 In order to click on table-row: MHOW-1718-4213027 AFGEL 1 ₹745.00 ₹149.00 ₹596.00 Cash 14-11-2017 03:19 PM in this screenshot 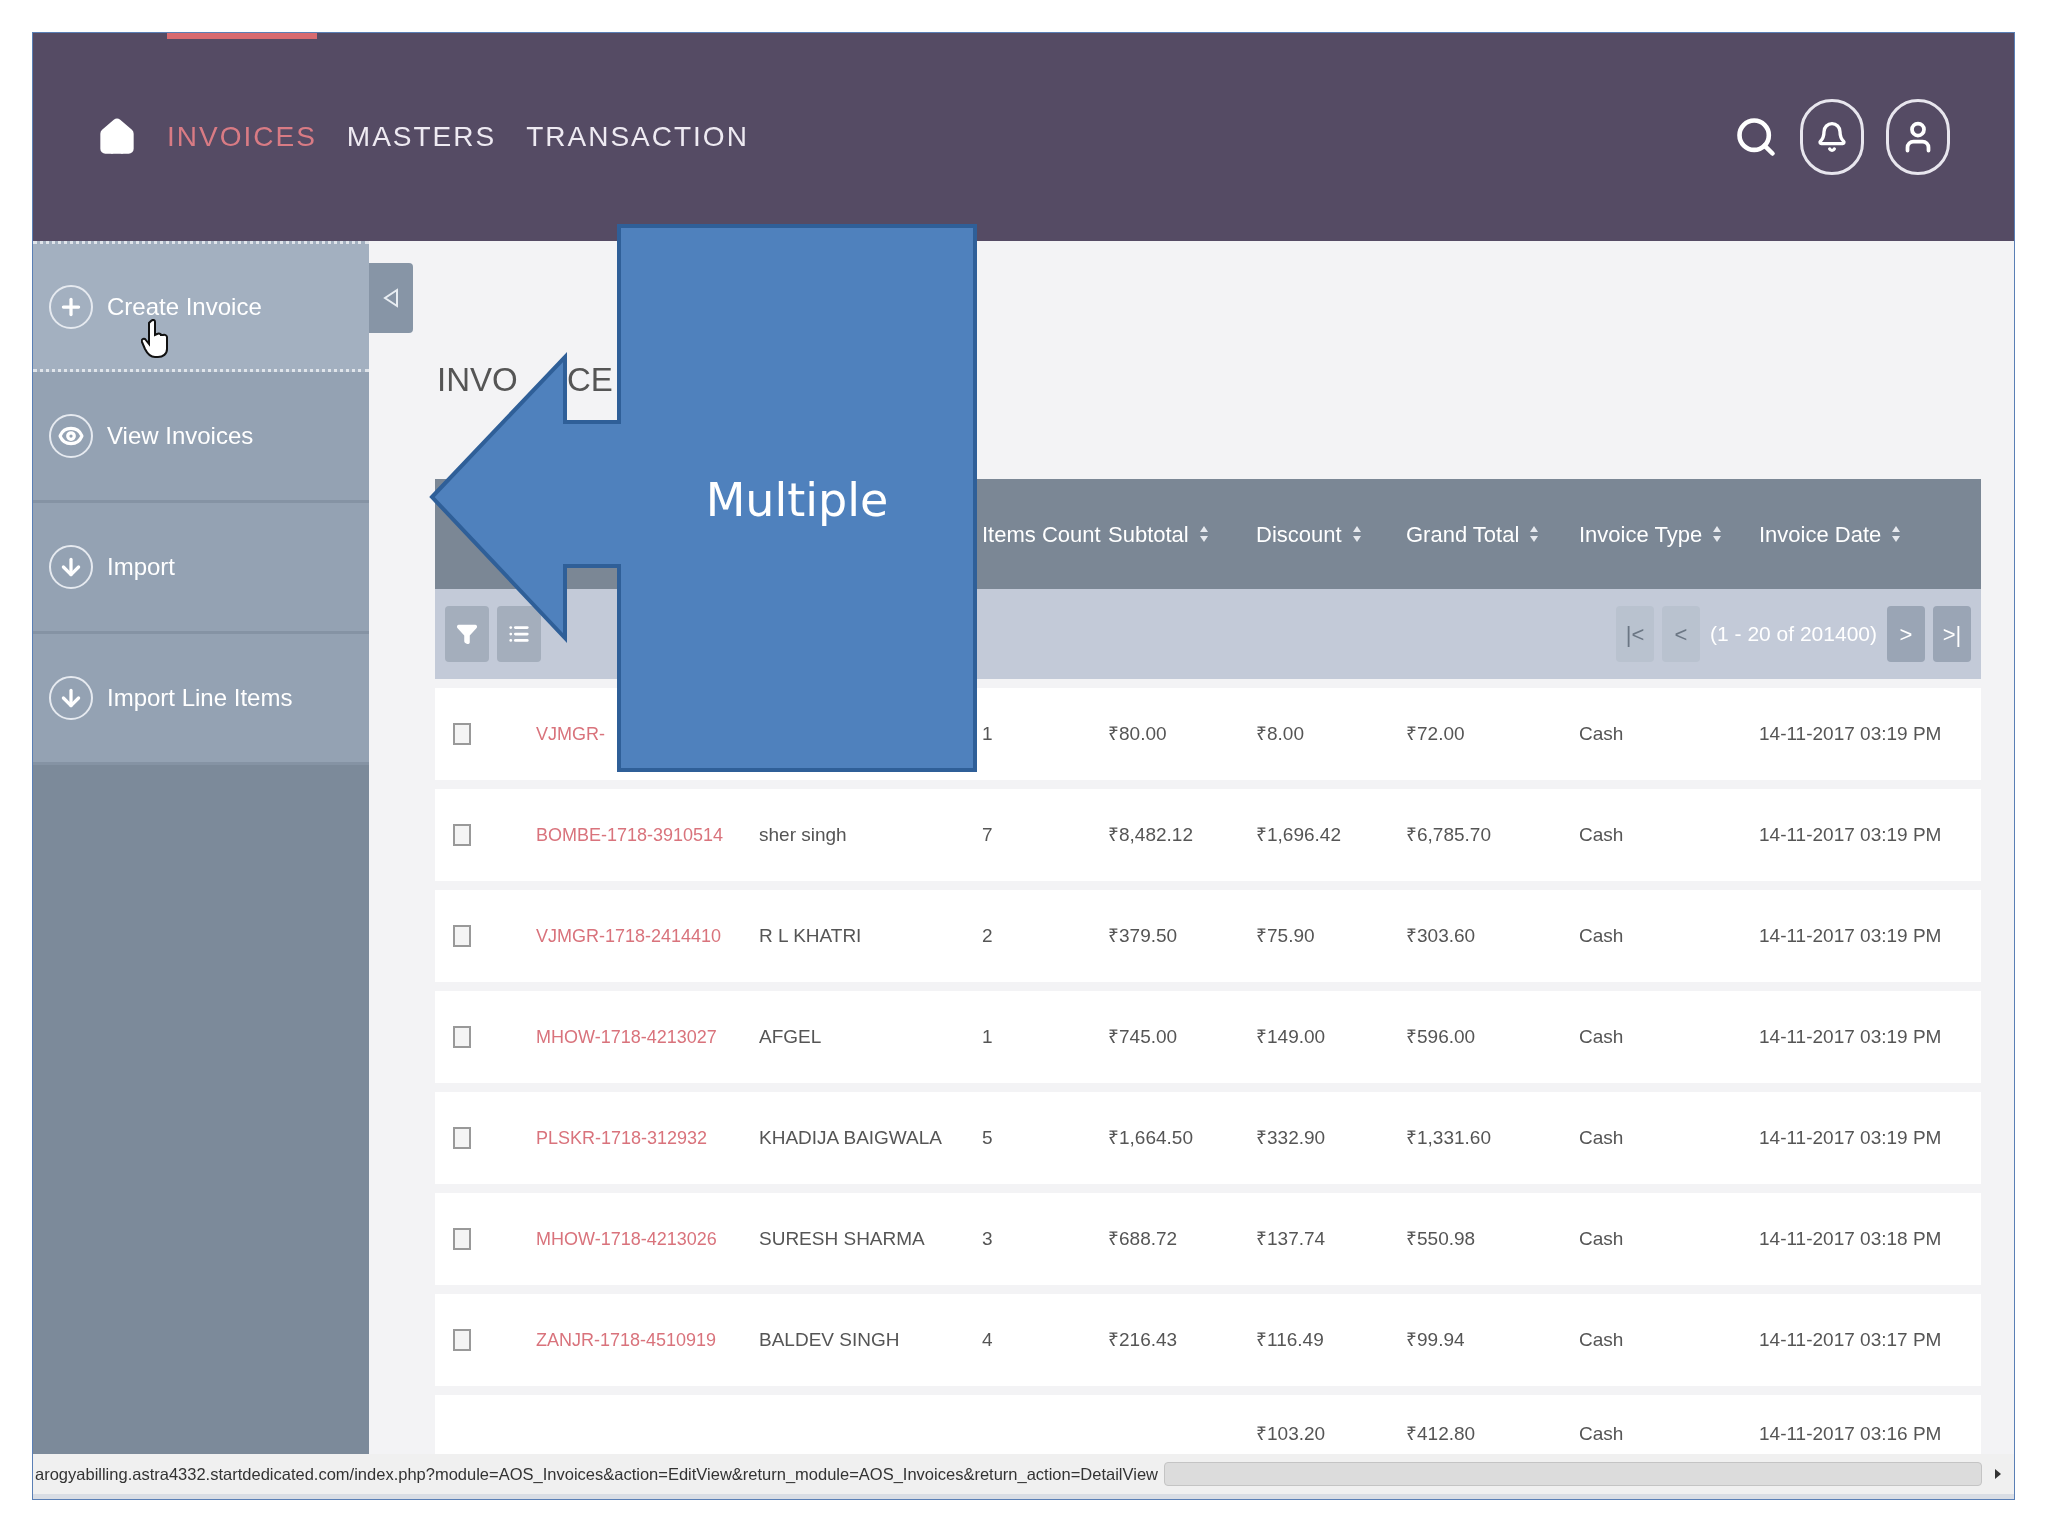, I will do `click(1208, 1037)`.